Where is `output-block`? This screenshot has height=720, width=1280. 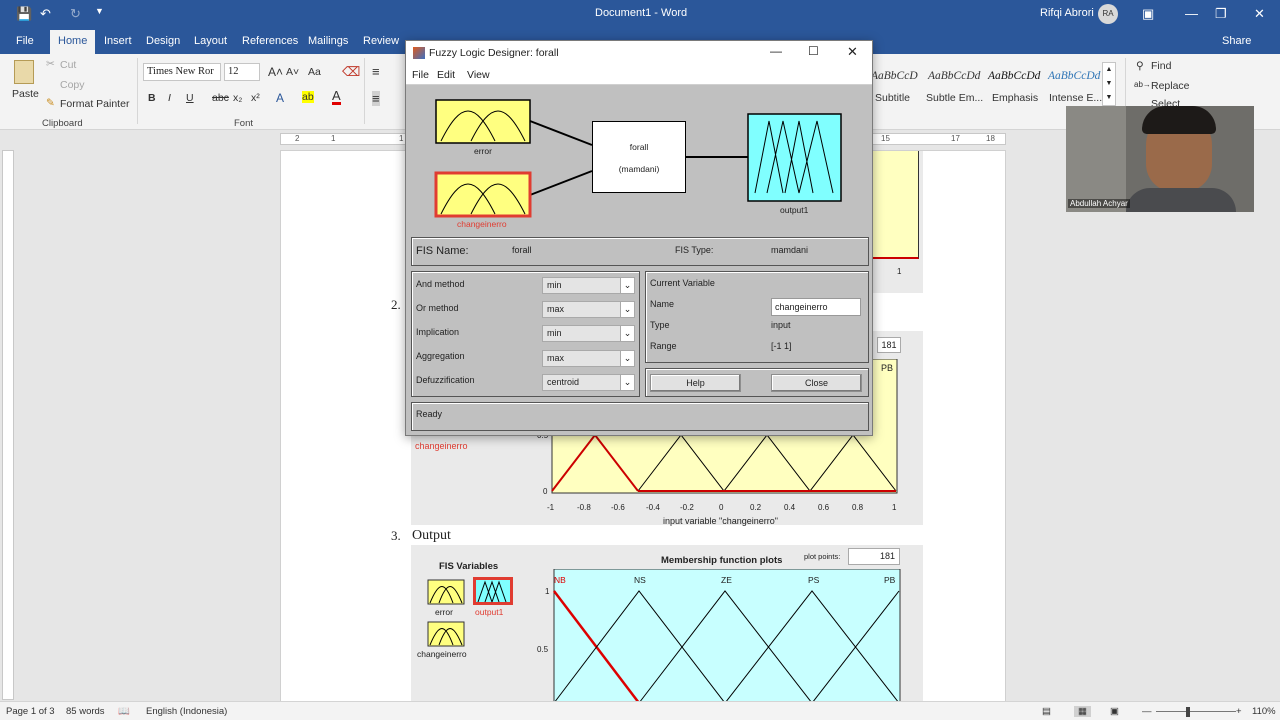
output-block is located at coordinates (794, 157).